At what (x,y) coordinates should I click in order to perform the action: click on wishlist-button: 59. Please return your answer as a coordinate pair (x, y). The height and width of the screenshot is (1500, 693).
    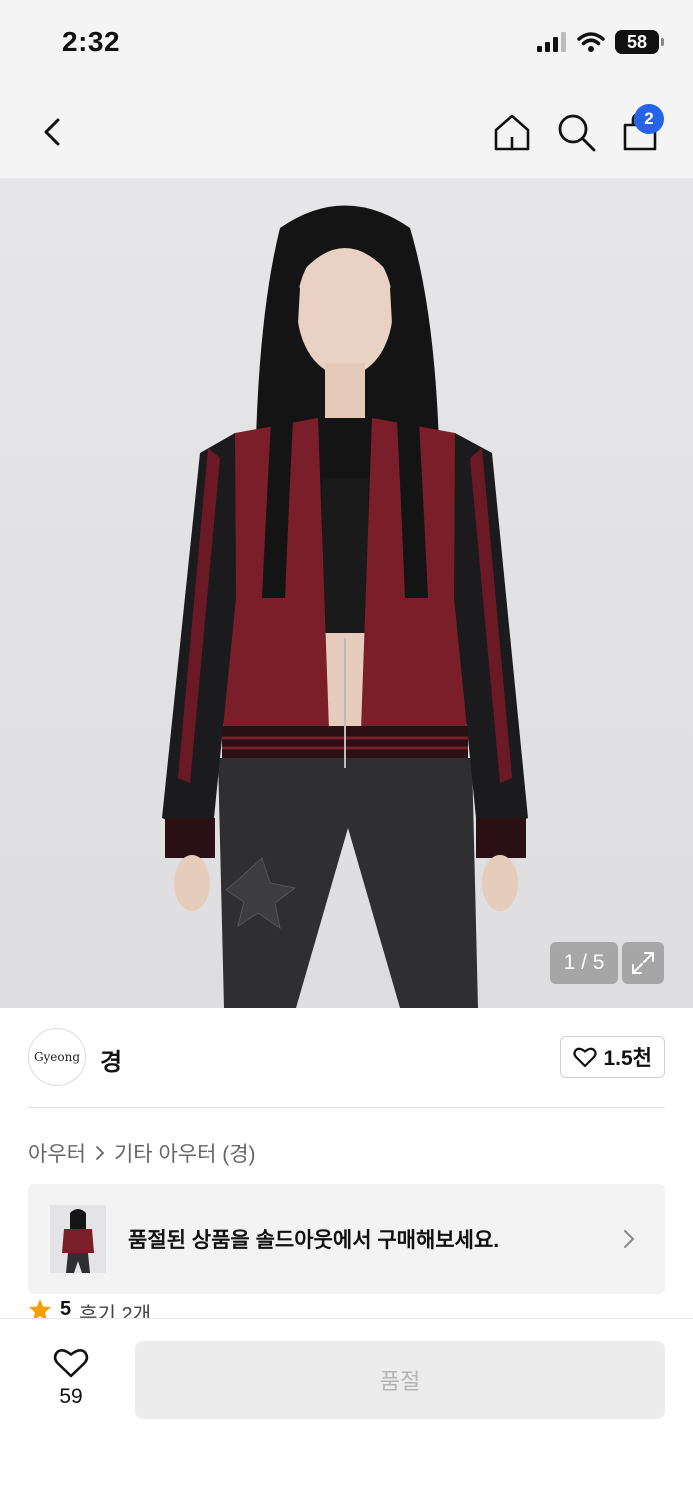
    Looking at the image, I should click on (71, 1378).